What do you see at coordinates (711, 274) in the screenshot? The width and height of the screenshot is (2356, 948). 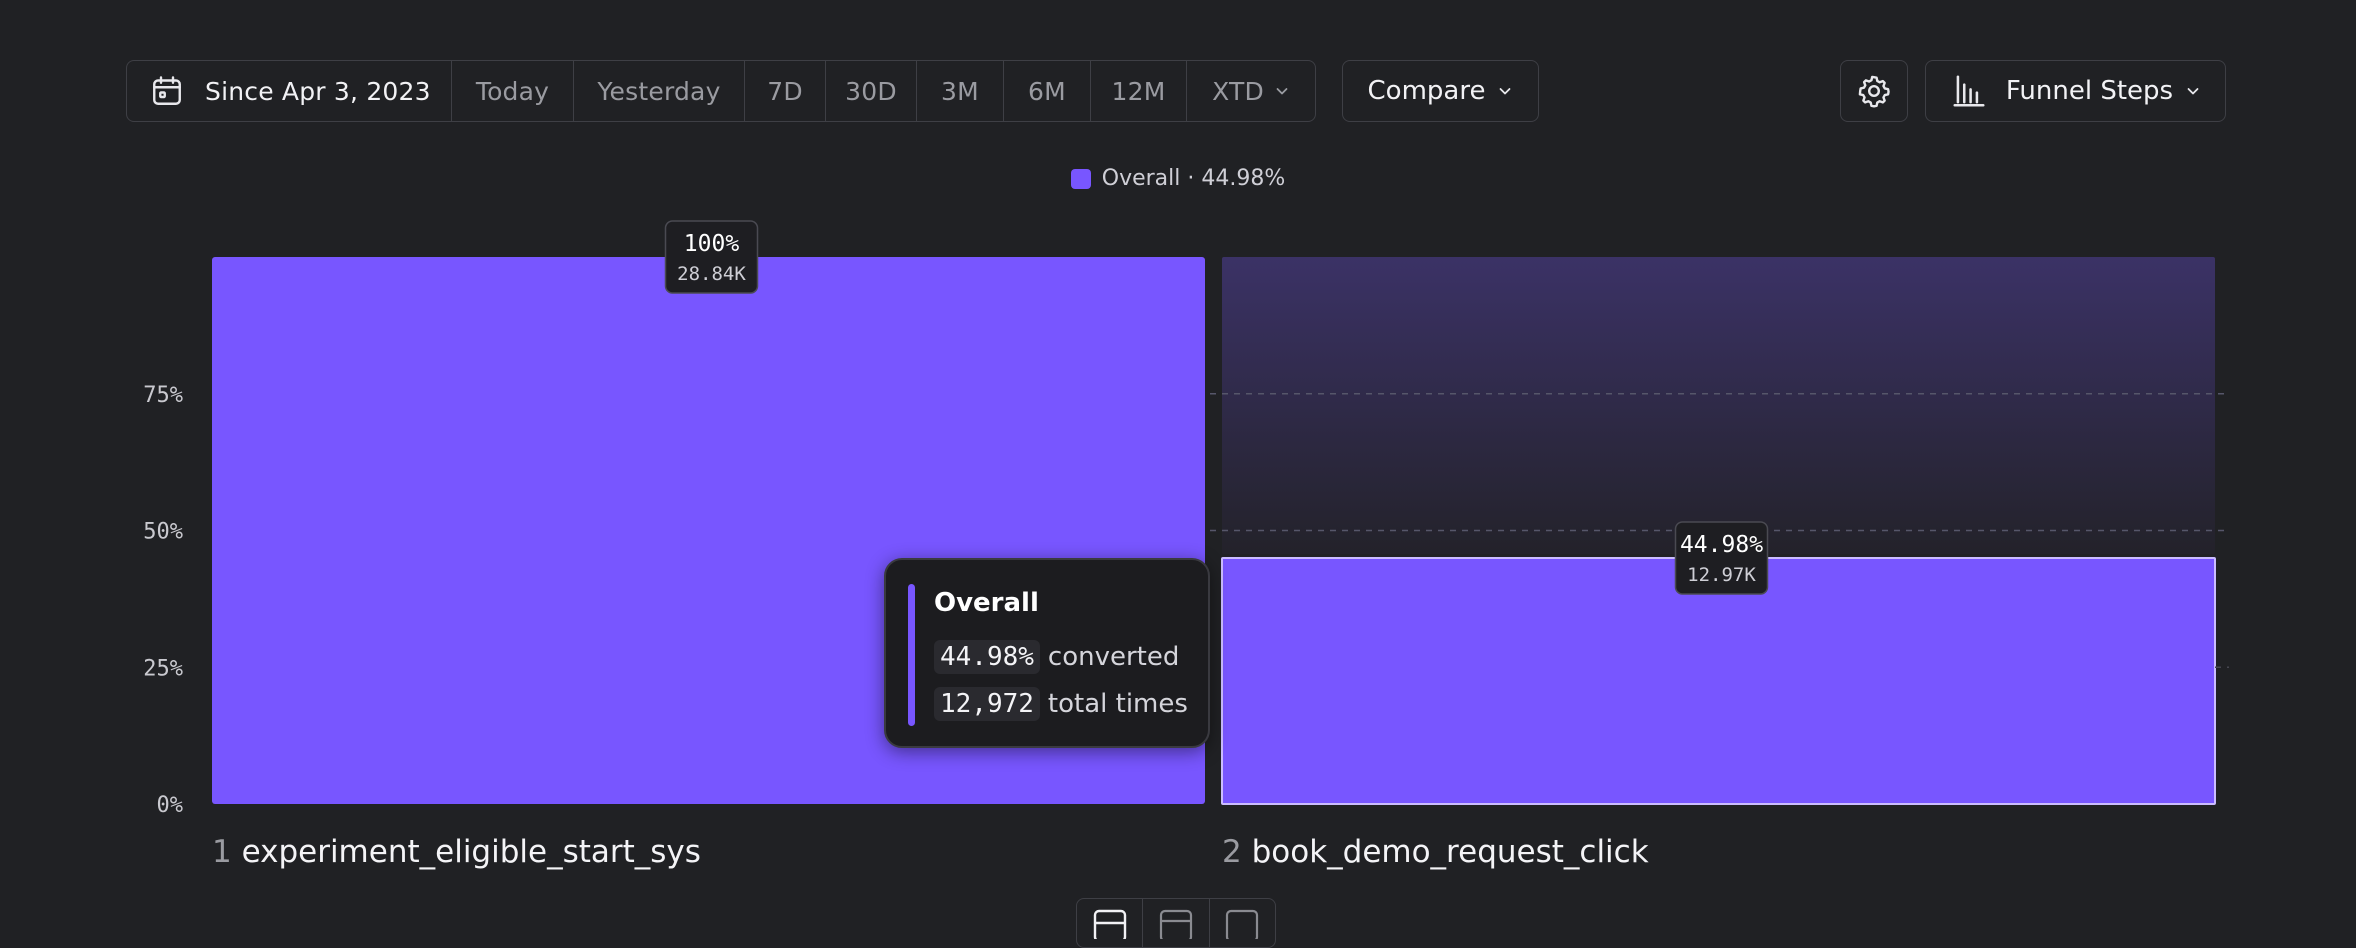 I see `bar-value-count: 28.84K` at bounding box center [711, 274].